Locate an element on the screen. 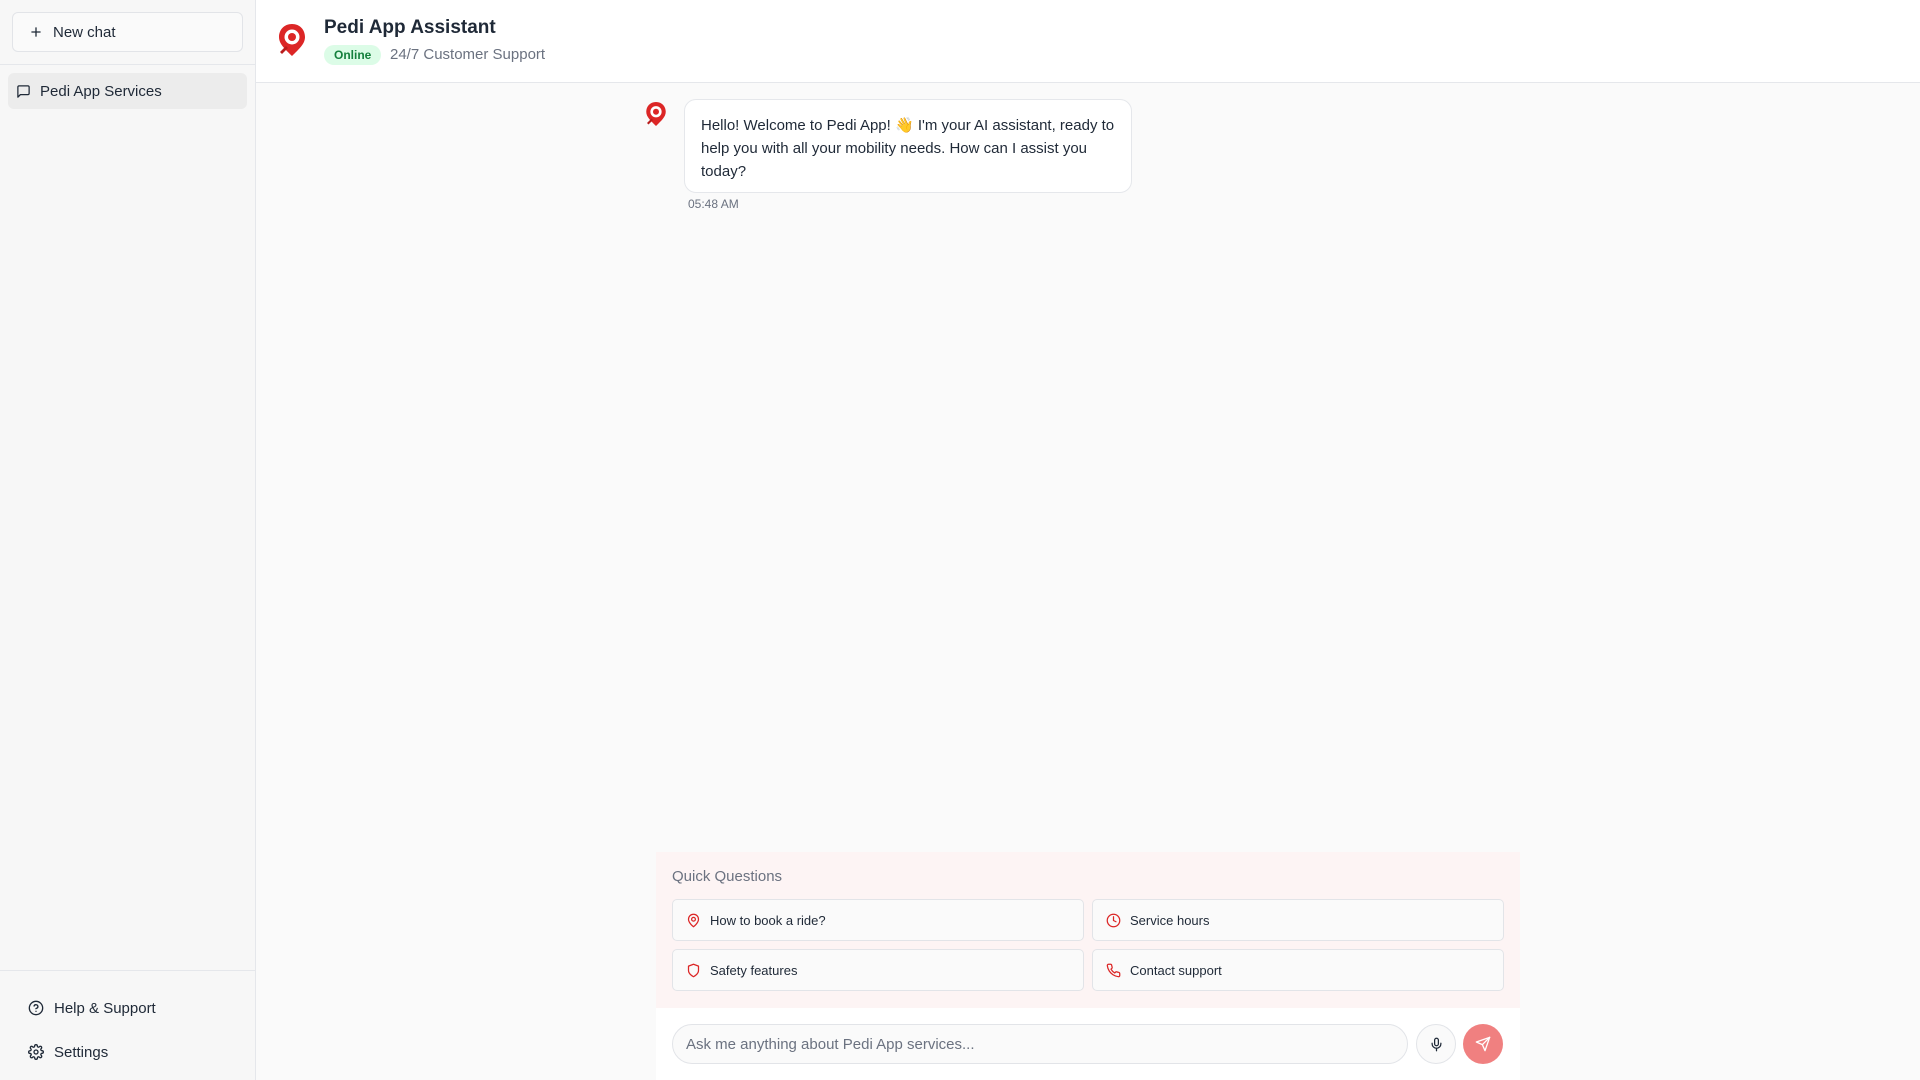 Image resolution: width=1920 pixels, height=1080 pixels. new-chat-button: New chat is located at coordinates (127, 32).